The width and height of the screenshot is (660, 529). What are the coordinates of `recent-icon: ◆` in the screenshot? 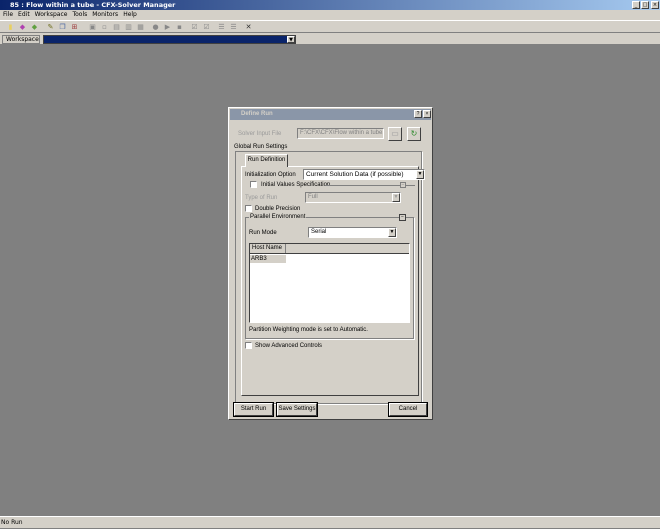 It's located at (34, 27).